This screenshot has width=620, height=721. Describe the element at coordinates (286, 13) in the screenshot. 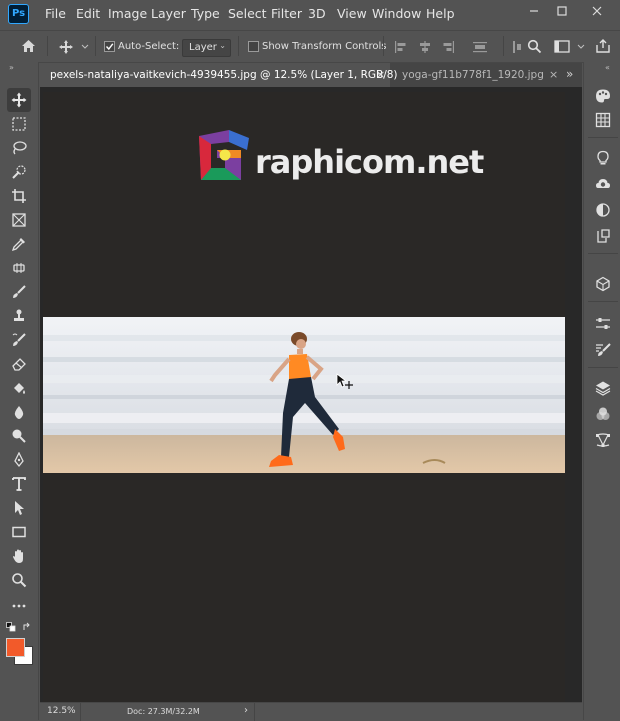

I see `menu-filter: Filter` at that location.